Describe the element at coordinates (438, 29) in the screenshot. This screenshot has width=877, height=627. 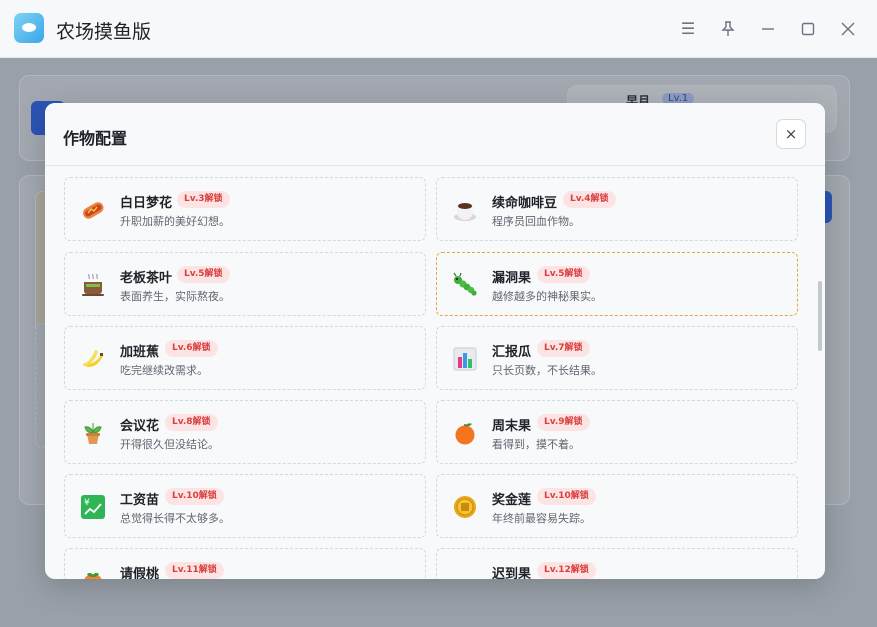
I see `title-bar: 农场摸鱼版 ☰` at that location.